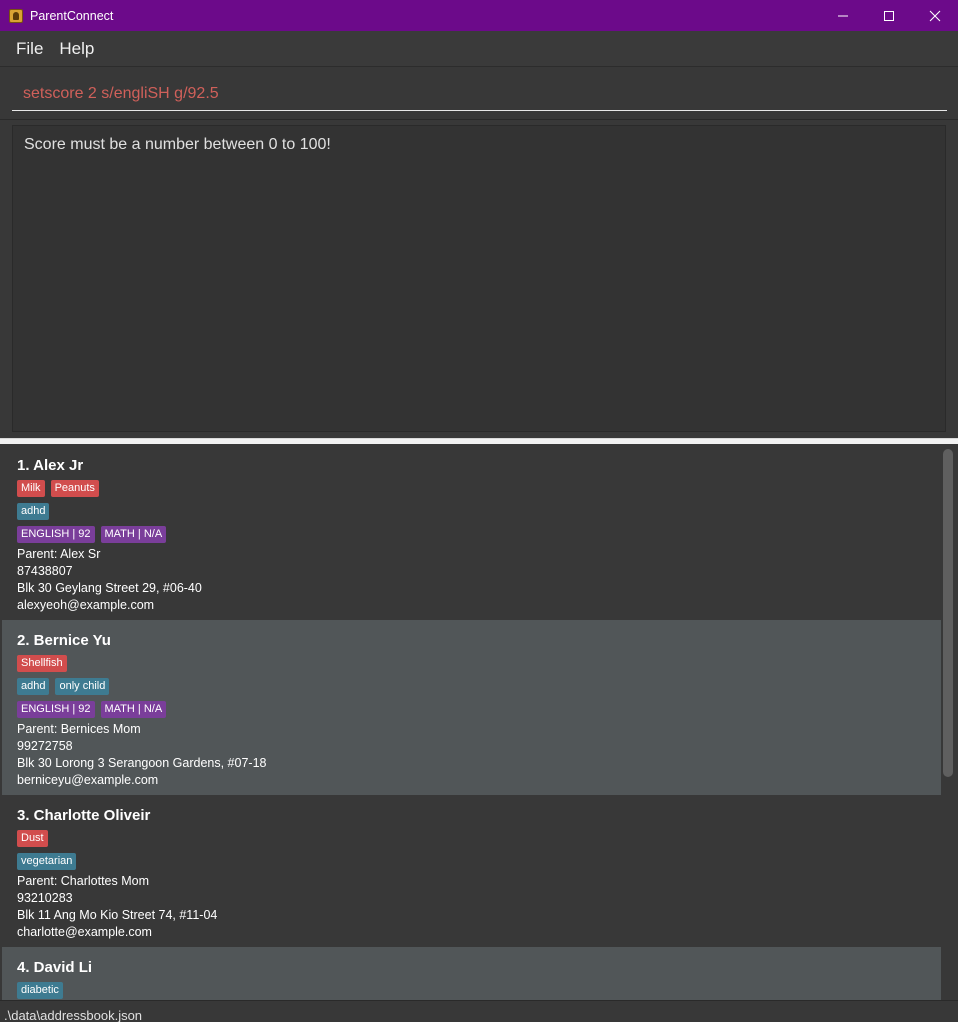  Describe the element at coordinates (64, 640) in the screenshot. I see `person-name: 2. Bernice Yu` at that location.